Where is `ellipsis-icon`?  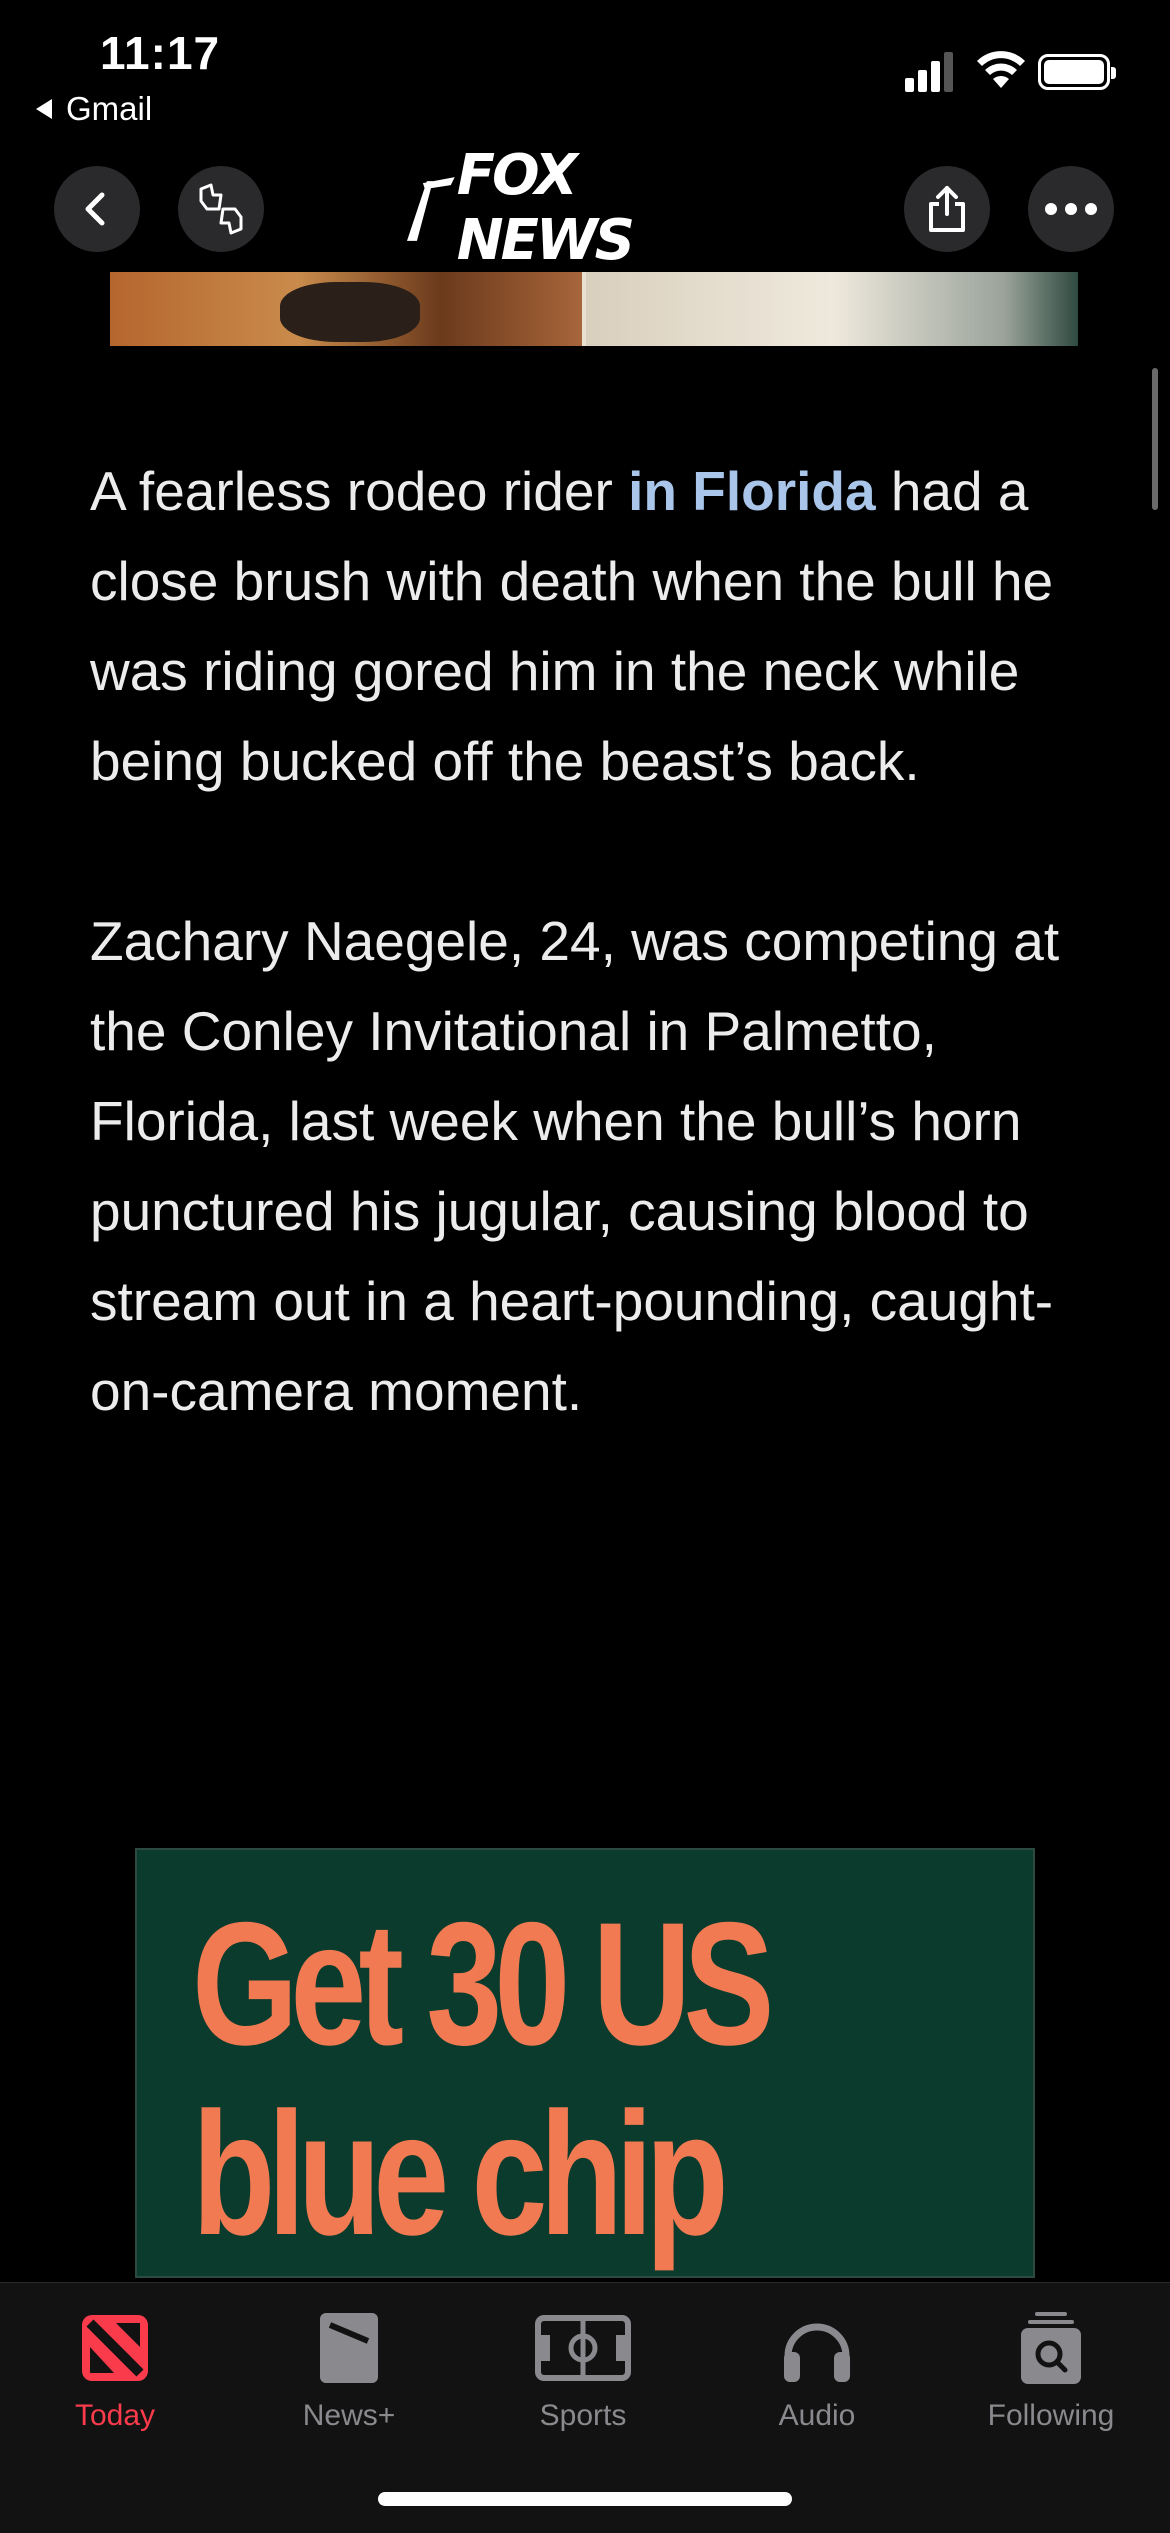
ellipsis-icon is located at coordinates (1071, 209).